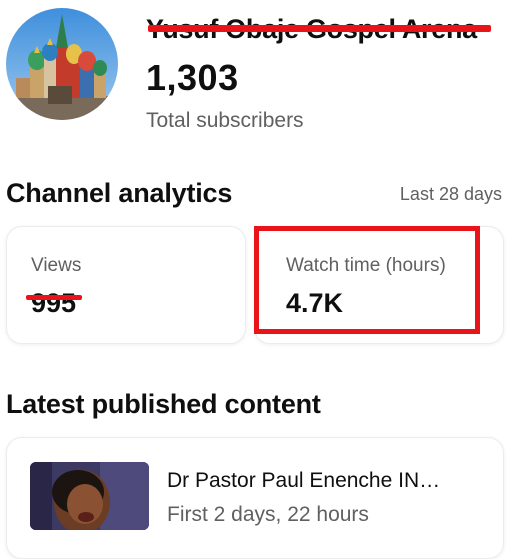 This screenshot has height=559, width=512. Describe the element at coordinates (192, 77) in the screenshot. I see `subscriber-count: 1,303` at that location.